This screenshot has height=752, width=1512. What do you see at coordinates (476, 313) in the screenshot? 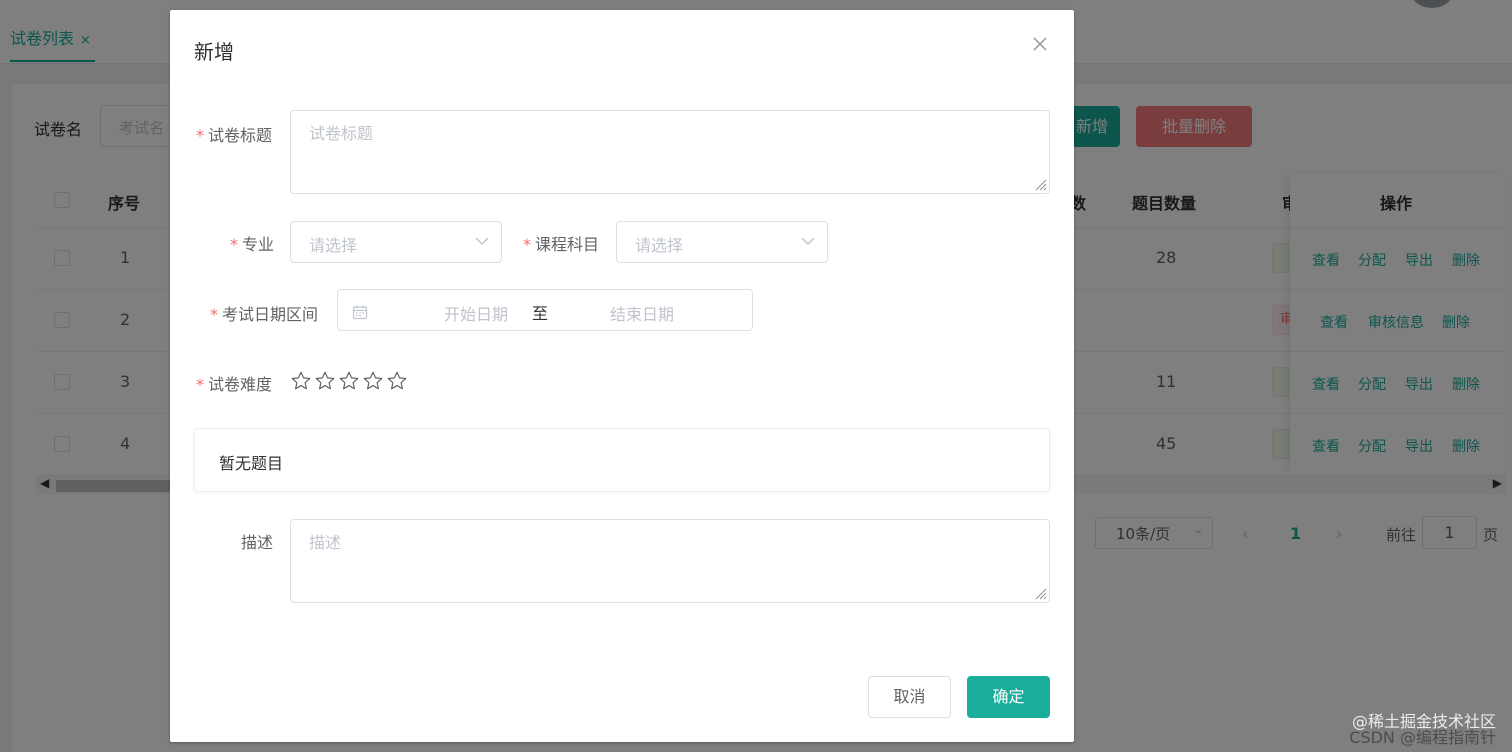
I see `start-date-input: 开始日期` at bounding box center [476, 313].